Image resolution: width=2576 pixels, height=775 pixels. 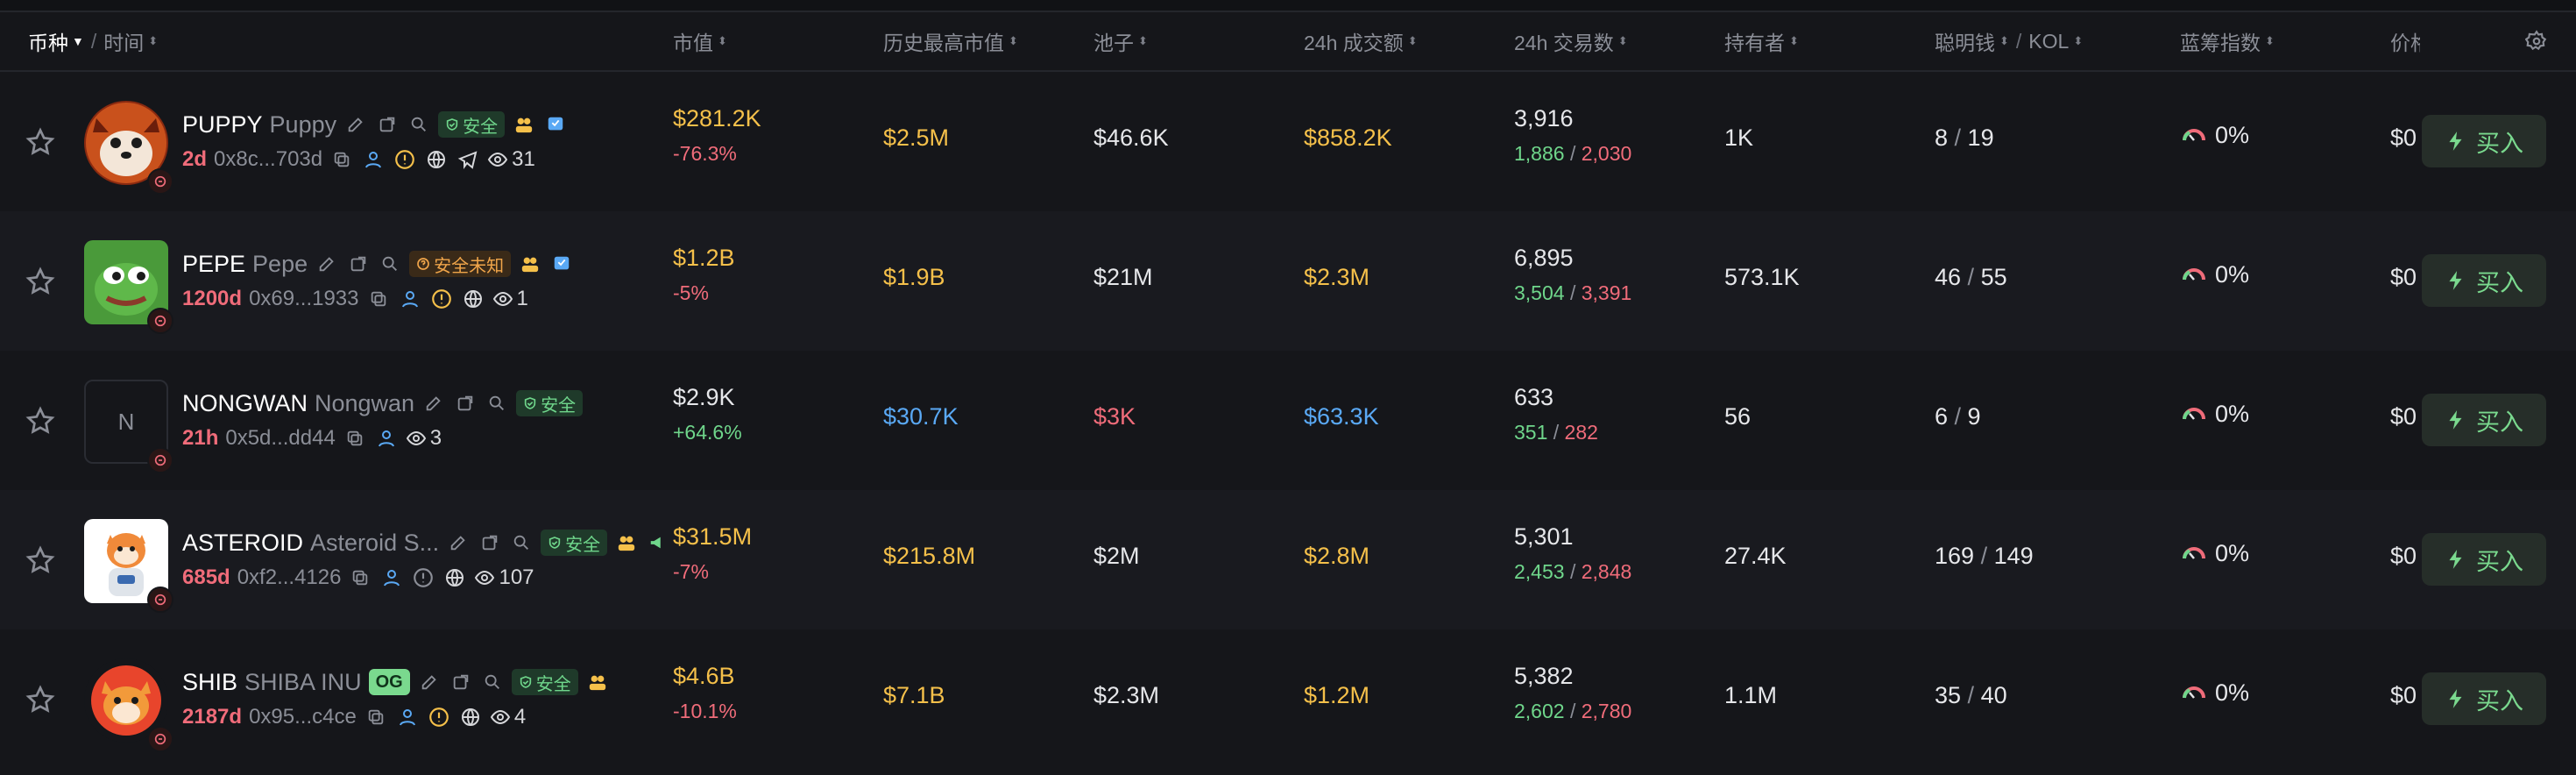 What do you see at coordinates (1143, 40) in the screenshot?
I see `sort-icon: ⬍` at bounding box center [1143, 40].